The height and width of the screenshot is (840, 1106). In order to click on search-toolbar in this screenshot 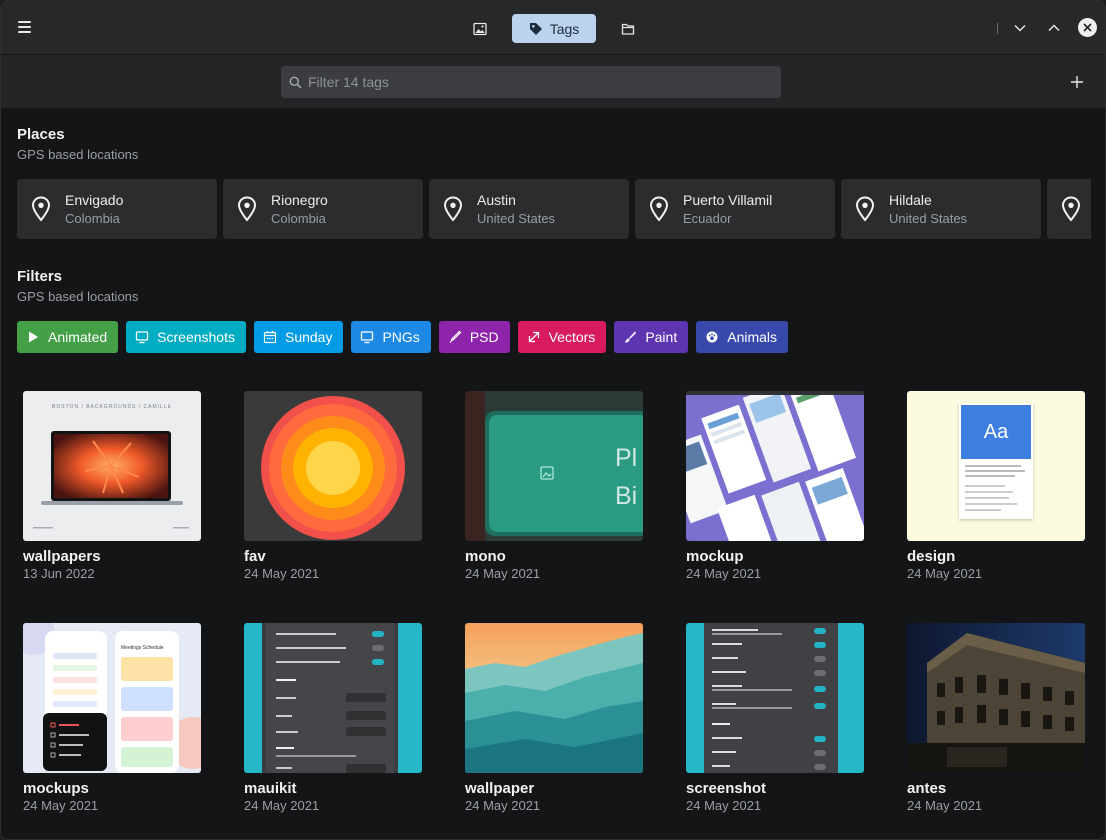, I will do `click(553, 82)`.